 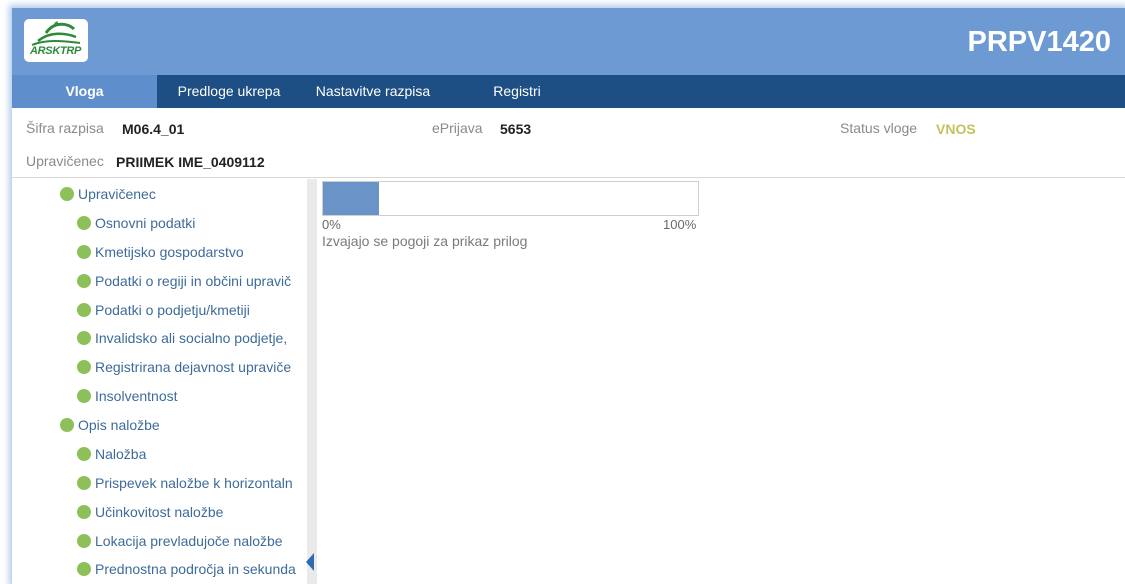 What do you see at coordinates (193, 367) in the screenshot?
I see `tree-item-label: Registrirana dejavnost upraviče` at bounding box center [193, 367].